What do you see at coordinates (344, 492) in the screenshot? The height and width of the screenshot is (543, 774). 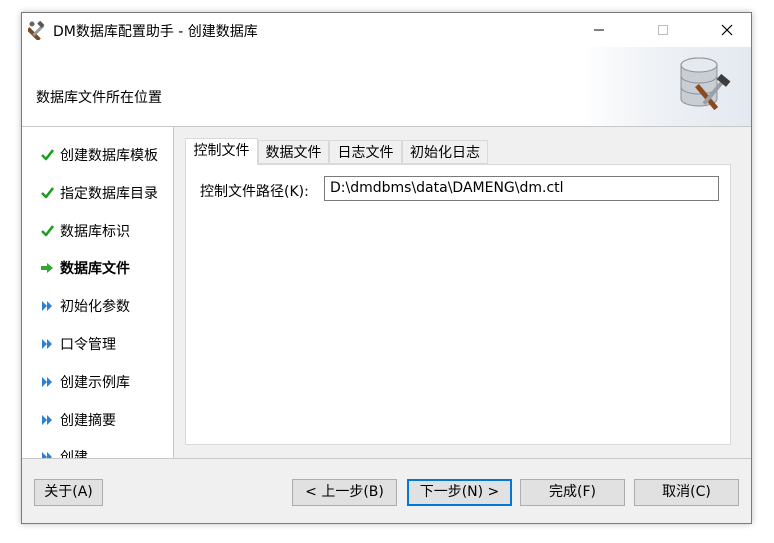 I see `prev-button: < 上一步(B)` at bounding box center [344, 492].